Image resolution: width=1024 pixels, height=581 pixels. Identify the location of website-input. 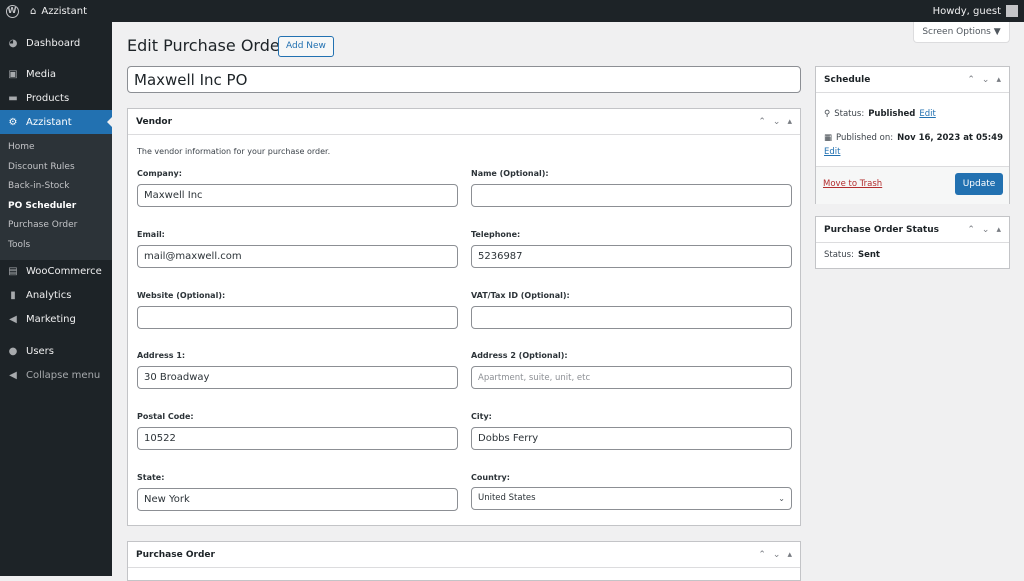
(297, 317).